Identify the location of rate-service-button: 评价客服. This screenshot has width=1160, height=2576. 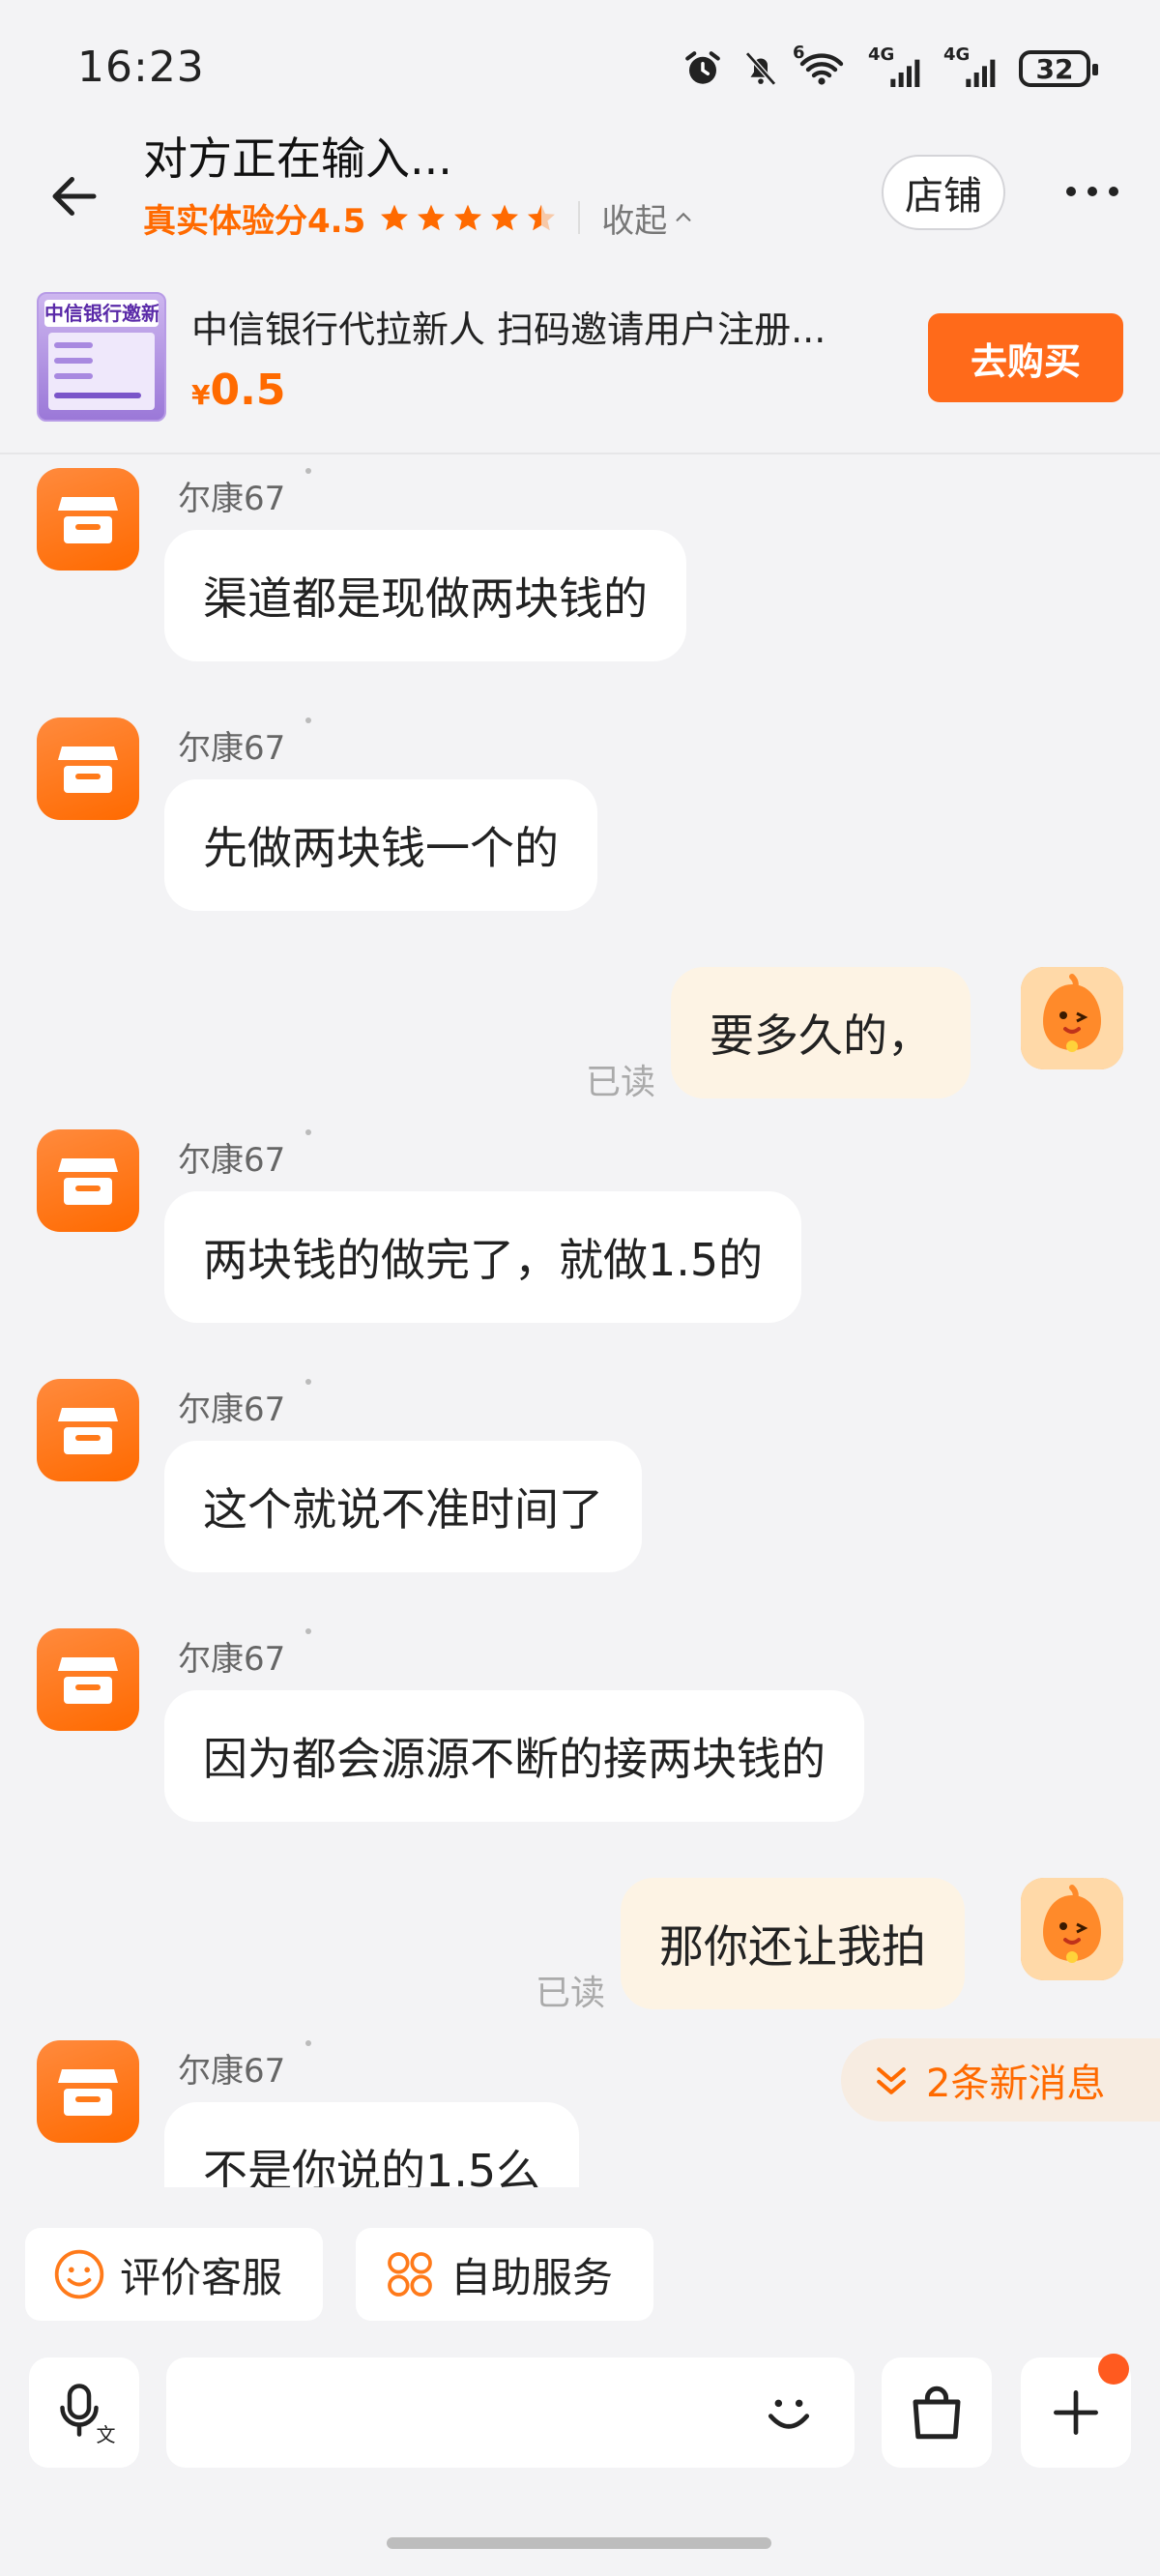
(174, 2274).